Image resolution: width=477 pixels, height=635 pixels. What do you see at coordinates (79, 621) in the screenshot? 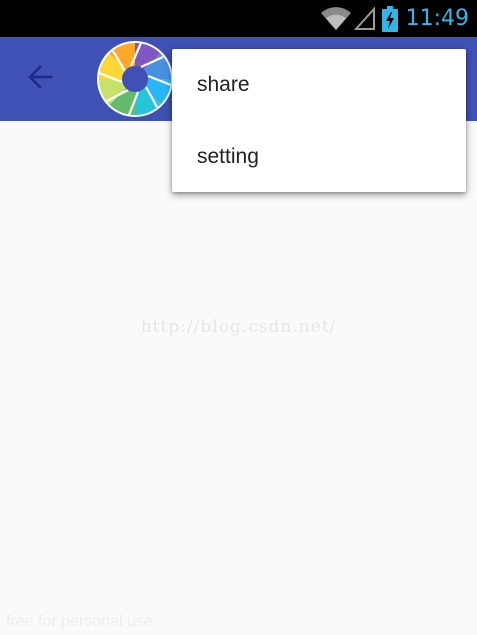
I see `footer-watermark: free for personal use` at bounding box center [79, 621].